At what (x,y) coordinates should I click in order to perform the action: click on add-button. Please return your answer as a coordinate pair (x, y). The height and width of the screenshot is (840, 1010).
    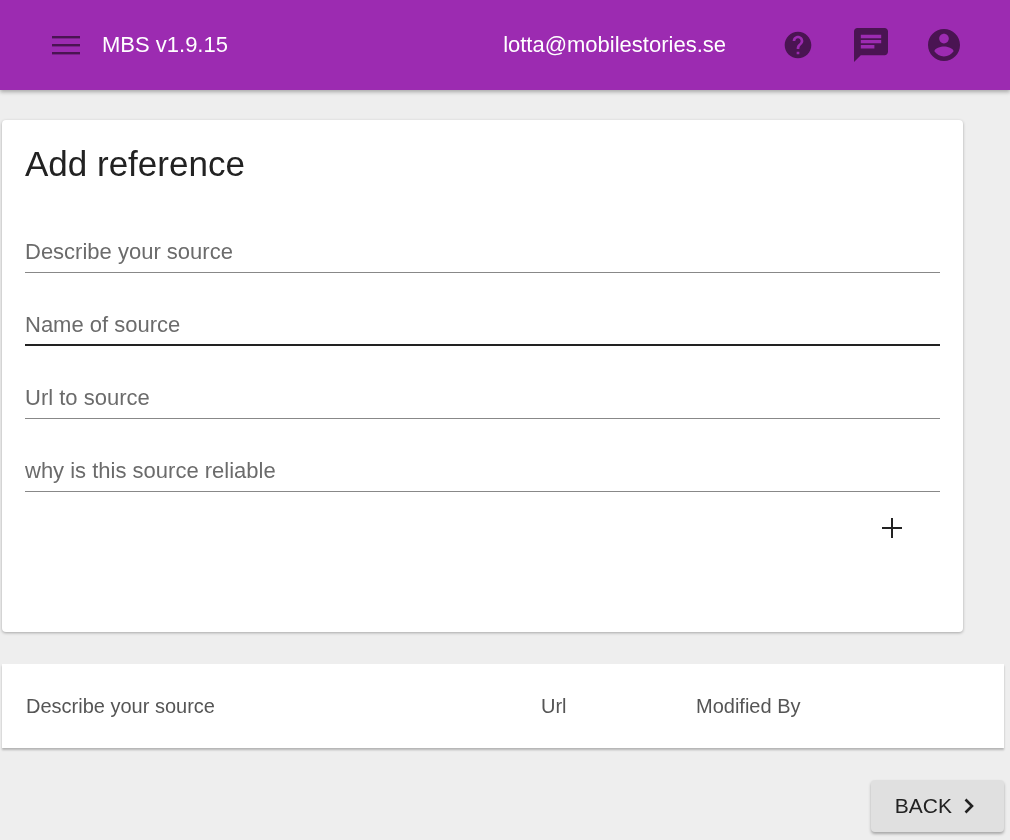
    Looking at the image, I should click on (892, 528).